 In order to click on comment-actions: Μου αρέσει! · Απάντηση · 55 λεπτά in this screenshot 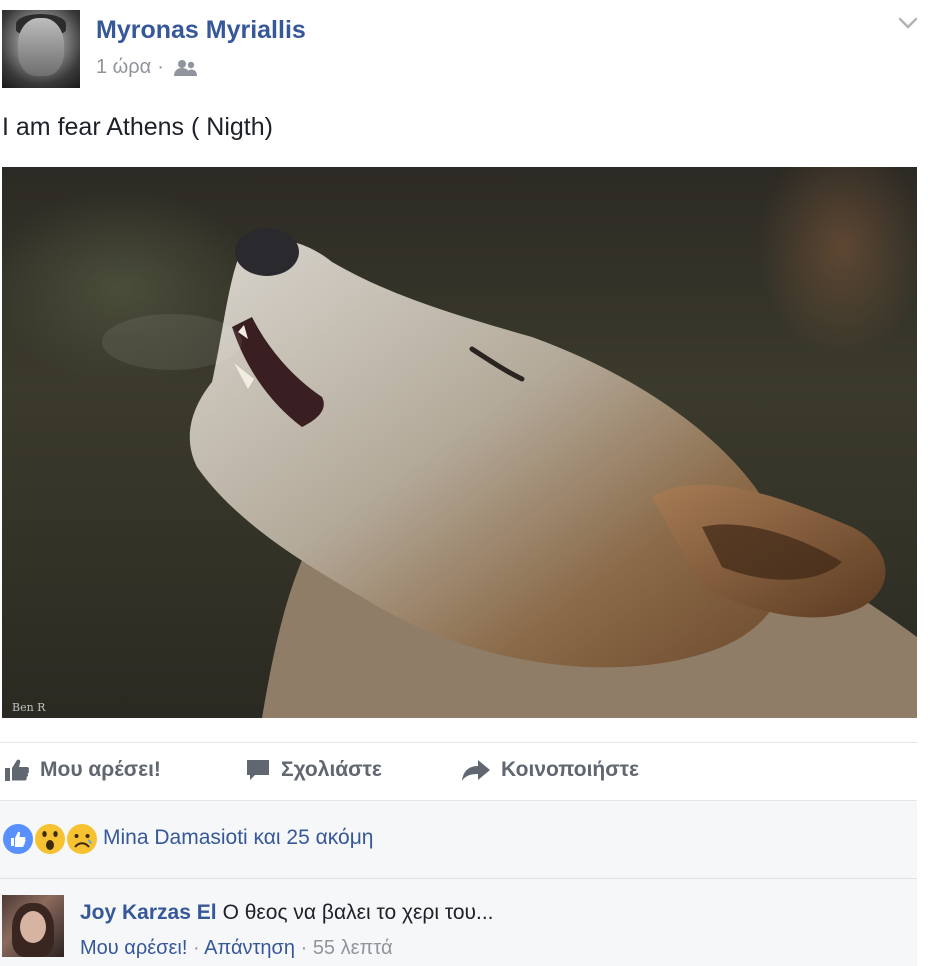, I will do `click(236, 948)`.